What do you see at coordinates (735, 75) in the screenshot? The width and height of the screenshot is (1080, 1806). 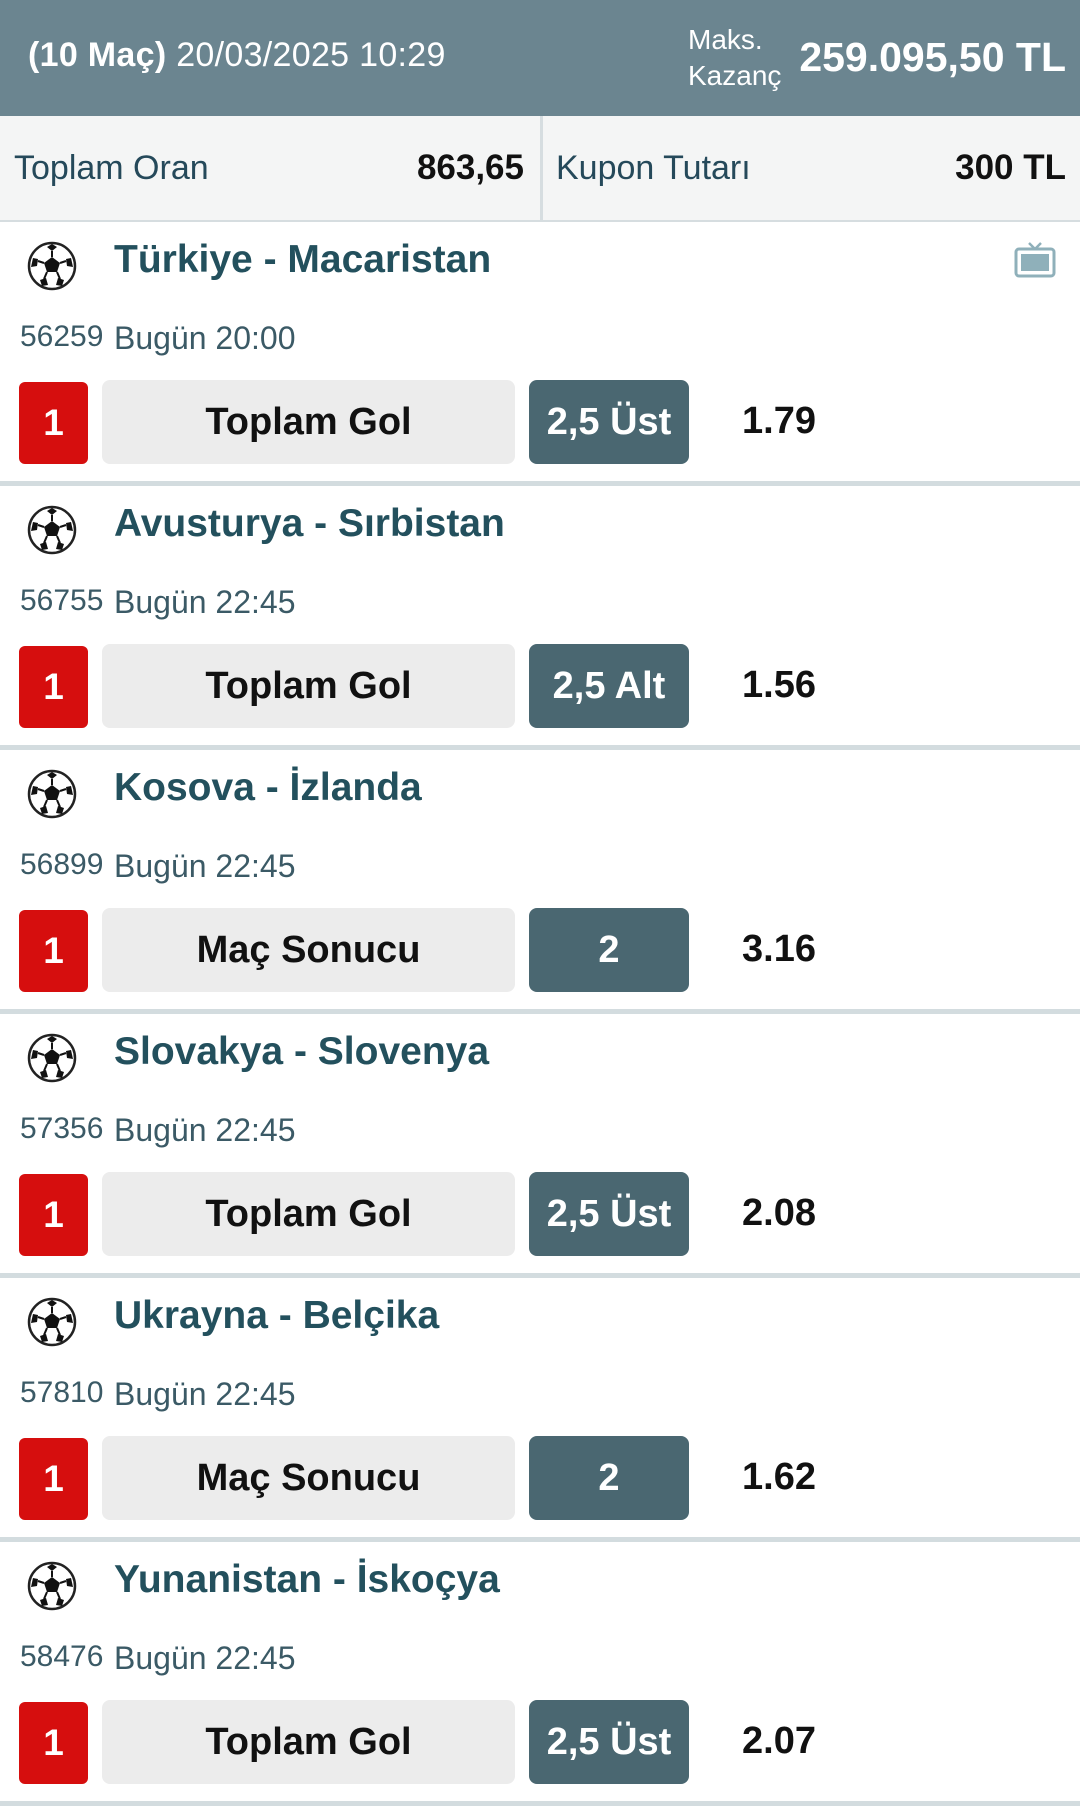 I see `max-win-label-line2: Kazanç` at bounding box center [735, 75].